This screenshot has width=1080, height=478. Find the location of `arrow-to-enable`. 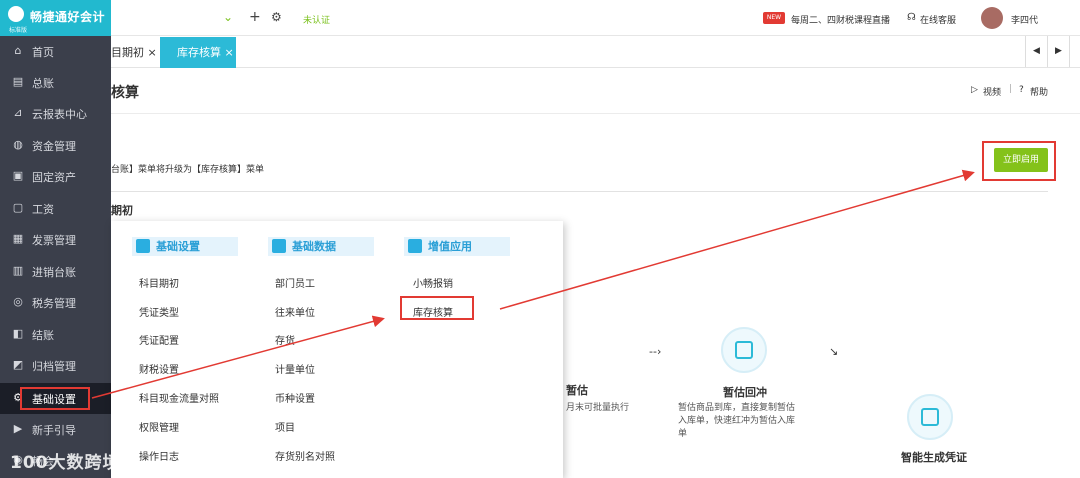

arrow-to-enable is located at coordinates (737, 239).